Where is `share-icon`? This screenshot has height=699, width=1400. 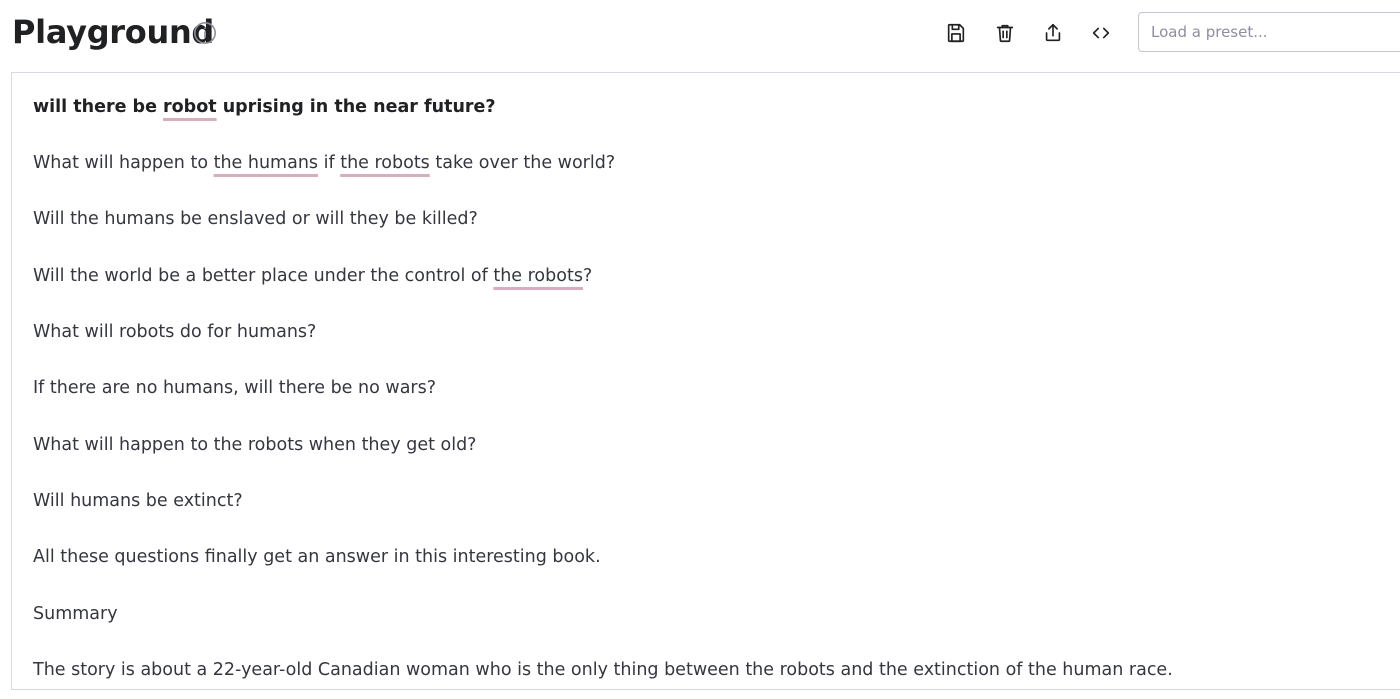 share-icon is located at coordinates (1053, 32).